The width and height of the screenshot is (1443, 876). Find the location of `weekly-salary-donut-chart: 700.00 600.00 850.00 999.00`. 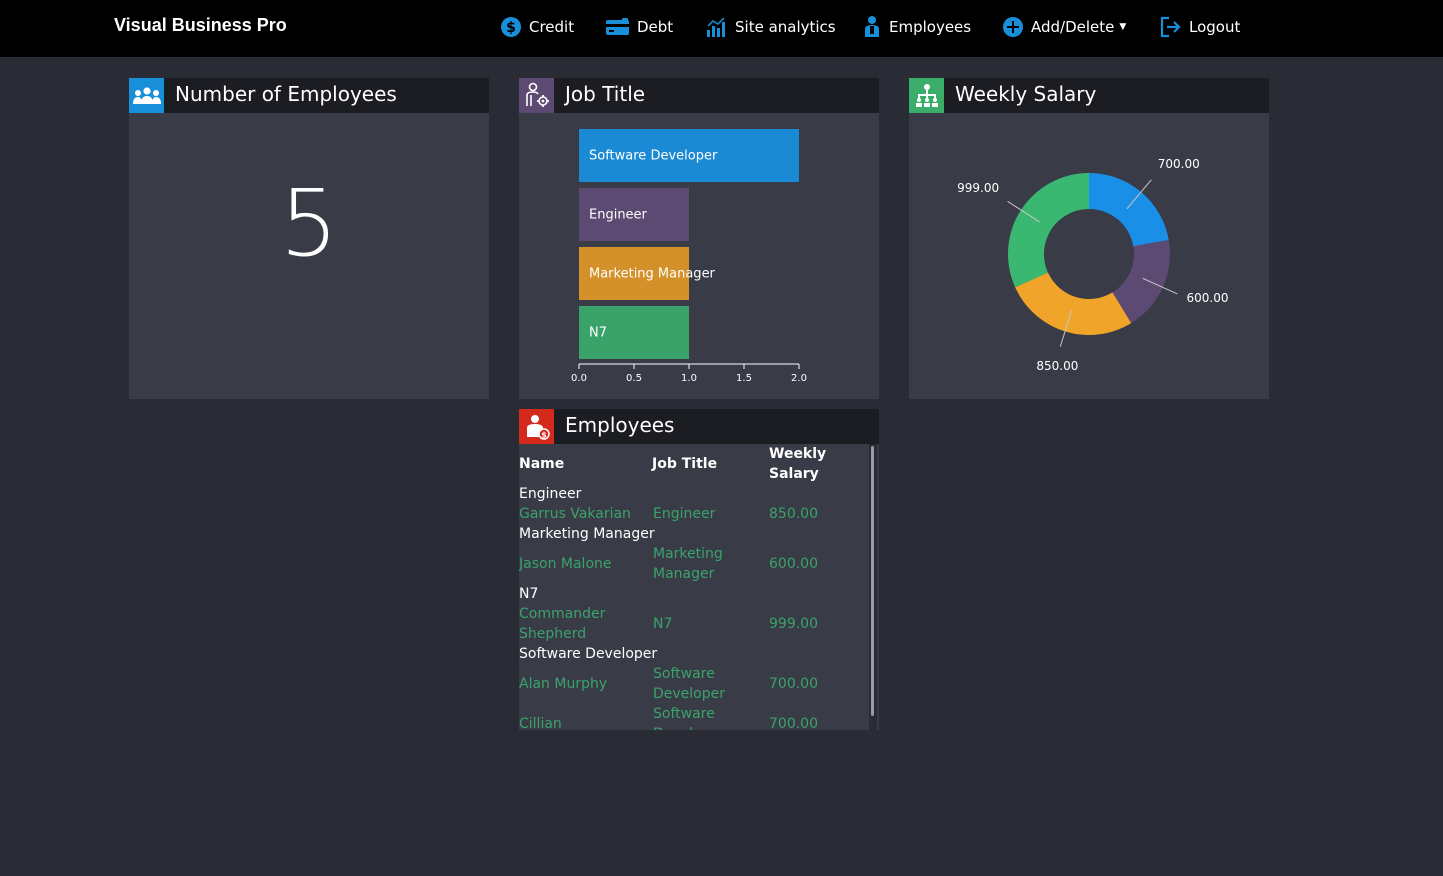

weekly-salary-donut-chart: 700.00 600.00 850.00 999.00 is located at coordinates (1093, 265).